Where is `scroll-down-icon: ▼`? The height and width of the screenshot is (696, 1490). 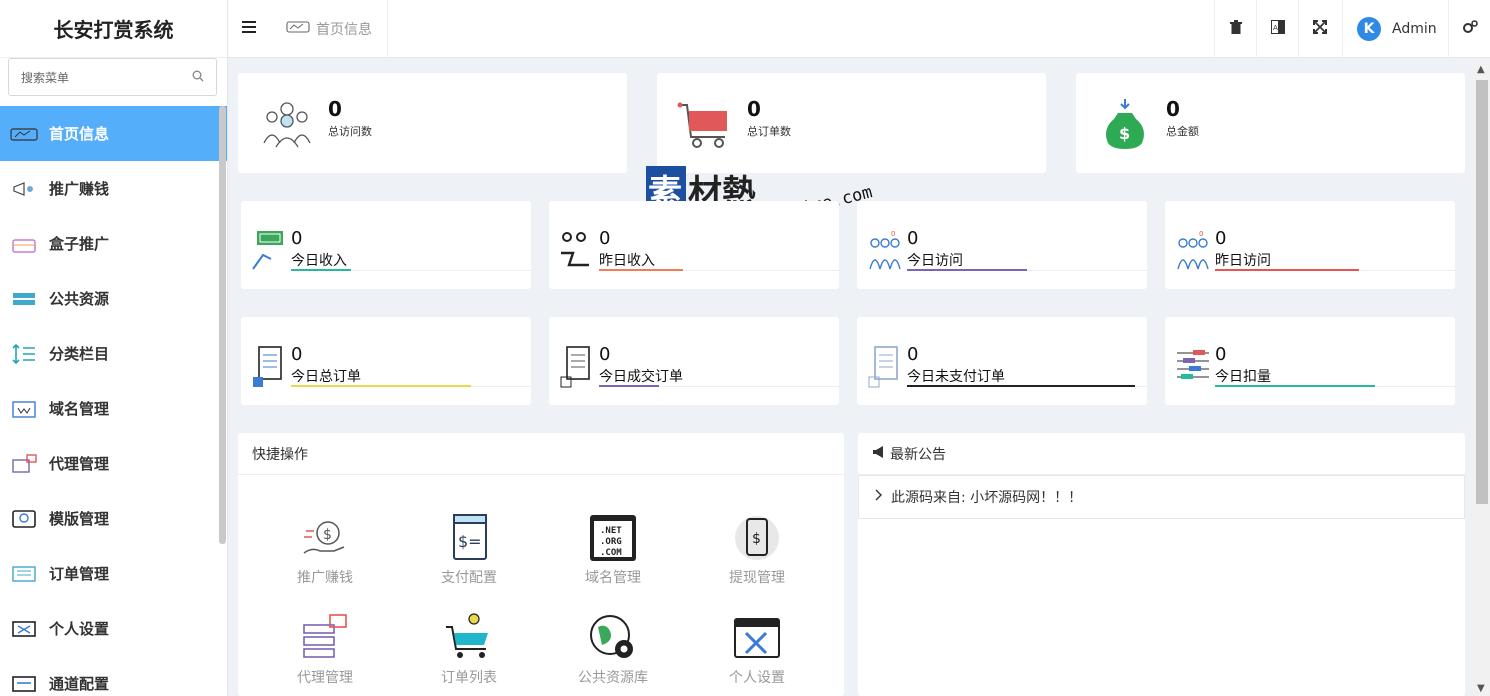
scroll-down-icon: ▼ is located at coordinates (1481, 688).